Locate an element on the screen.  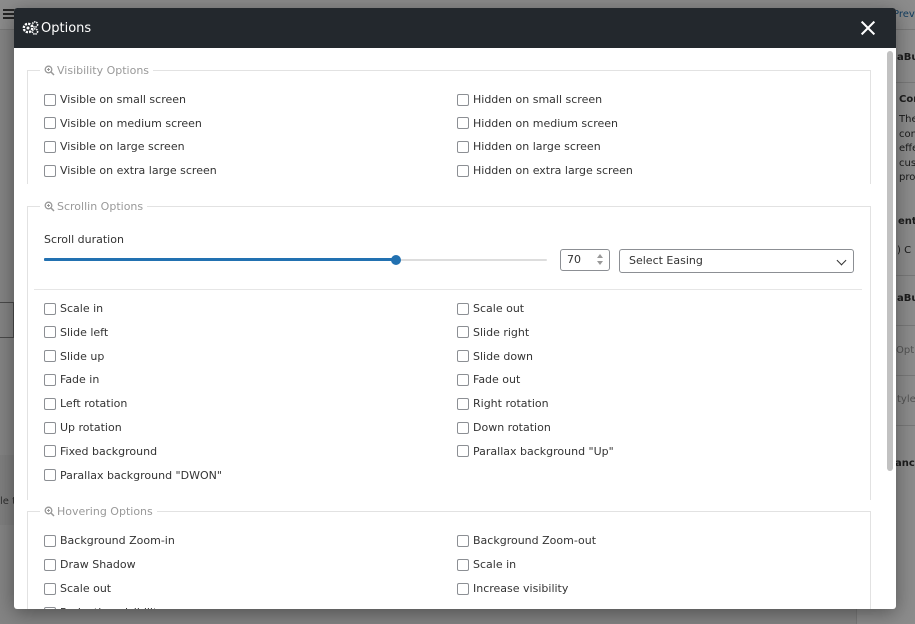
option-label: Slide left is located at coordinates (84, 332).